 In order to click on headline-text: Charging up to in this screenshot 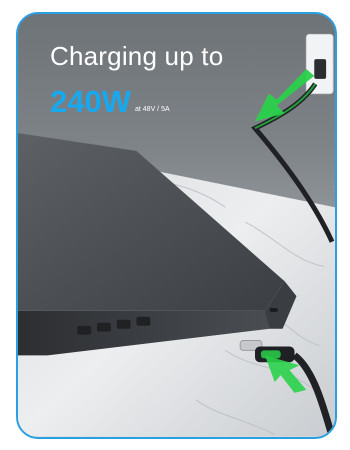, I will do `click(137, 56)`.